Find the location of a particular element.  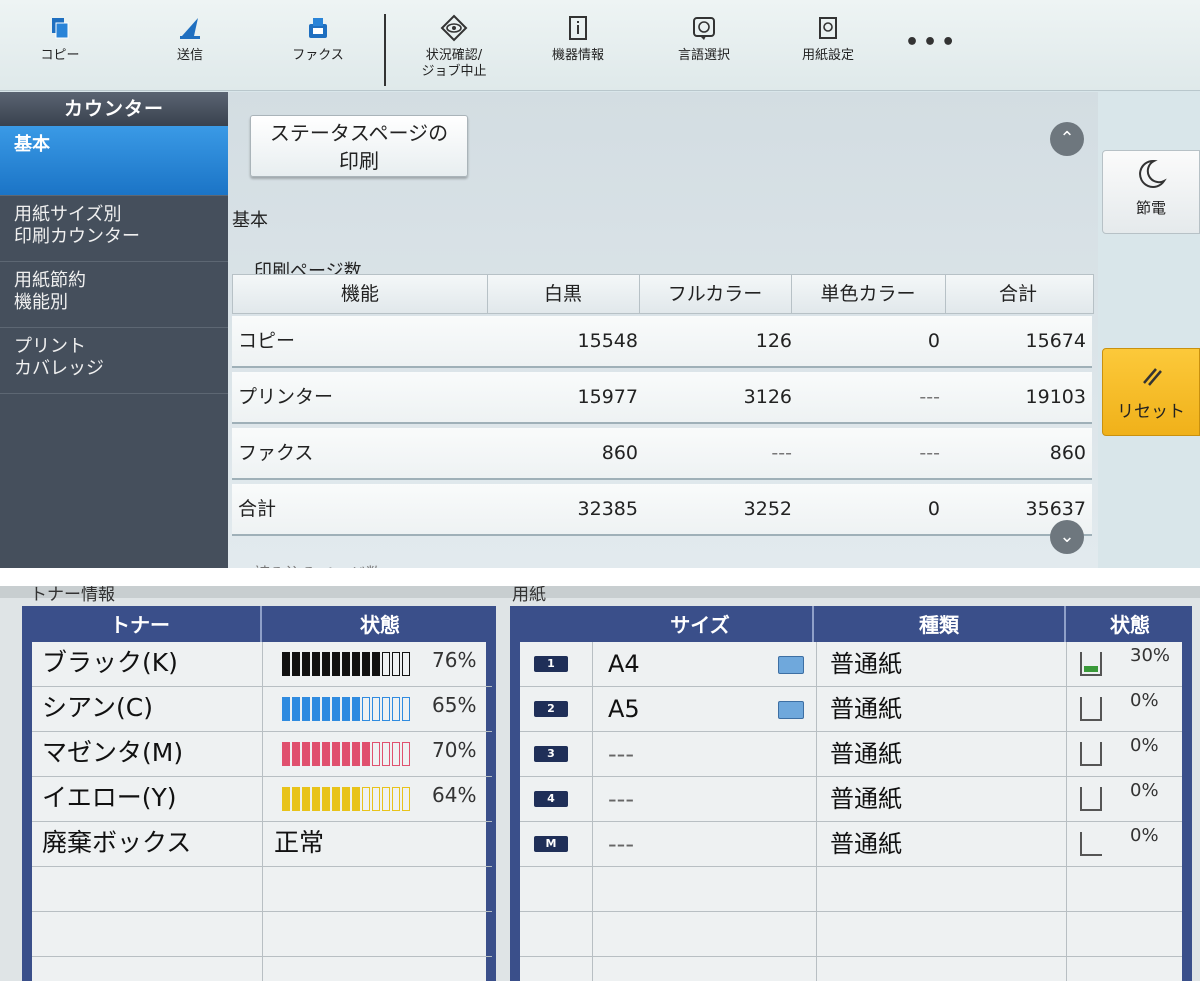

table-header: 機能 白黒 フルカラー 単色カラー 合計 is located at coordinates (663, 294).